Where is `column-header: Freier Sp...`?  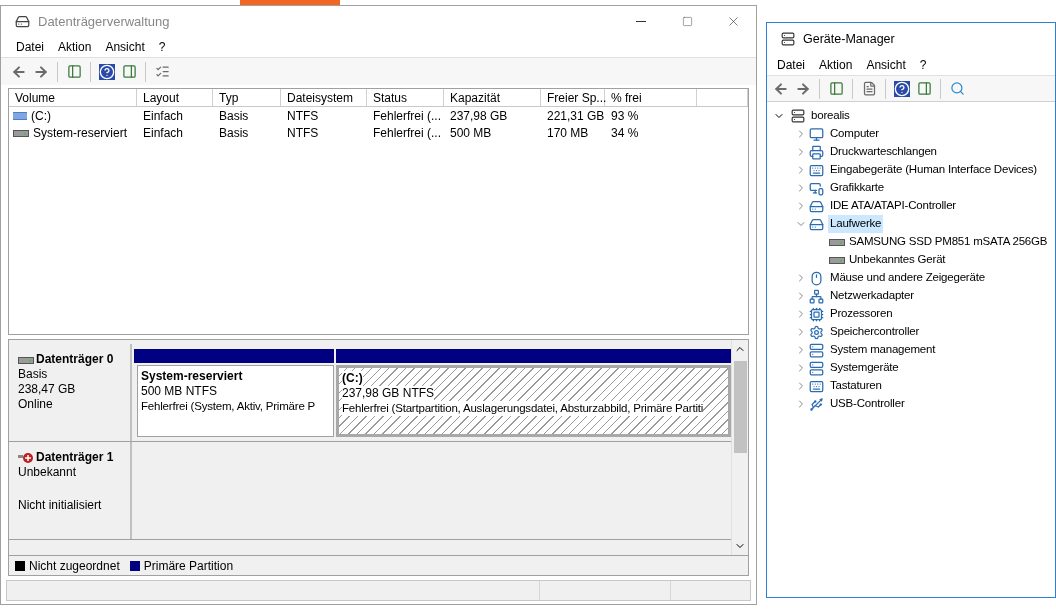 column-header: Freier Sp... is located at coordinates (573, 97).